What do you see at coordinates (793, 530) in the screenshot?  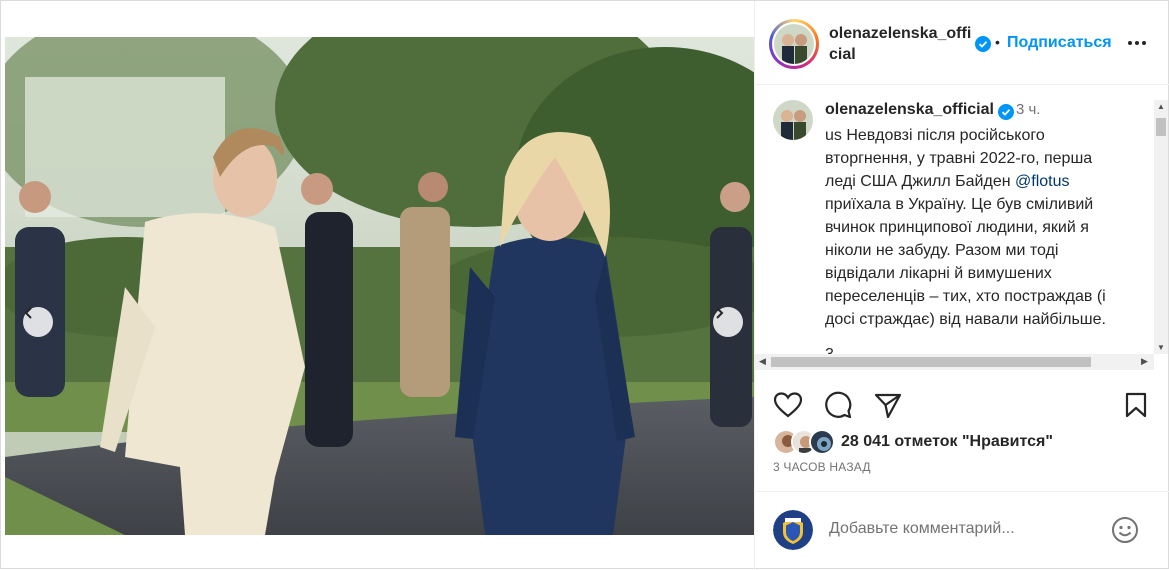 I see `current-user-avatar` at bounding box center [793, 530].